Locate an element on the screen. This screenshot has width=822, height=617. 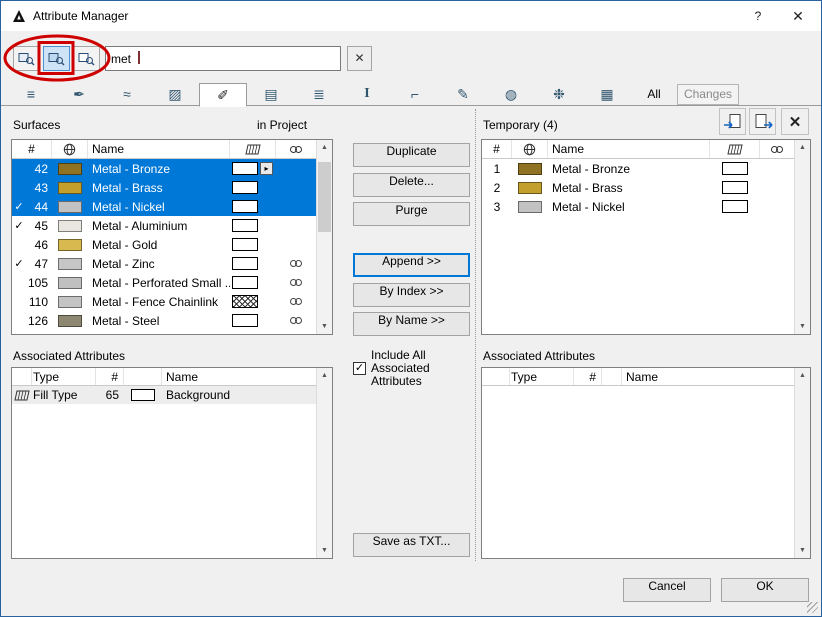
resize-grip is located at coordinates (812, 607).